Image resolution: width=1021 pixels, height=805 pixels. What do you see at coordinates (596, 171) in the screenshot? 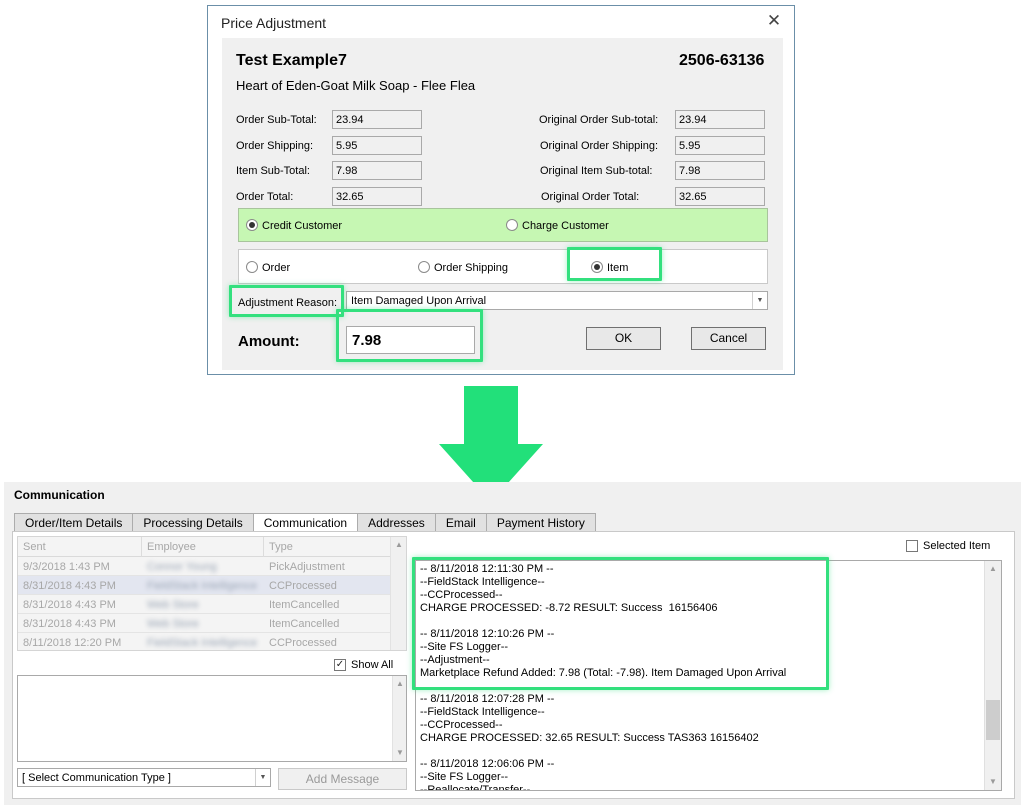
I see `original-item-subtotal-label: Original Item Sub-total:` at bounding box center [596, 171].